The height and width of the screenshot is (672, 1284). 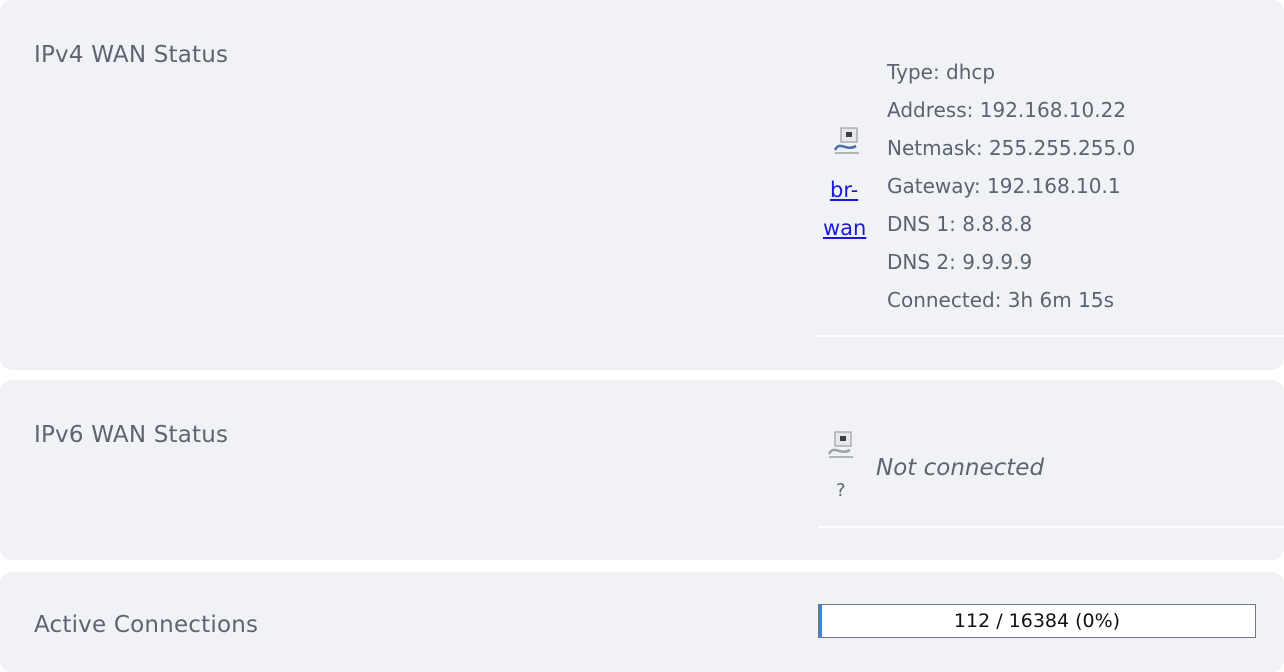 What do you see at coordinates (1004, 186) in the screenshot?
I see `ipv4-gateway: Gateway: 192.168.10.1` at bounding box center [1004, 186].